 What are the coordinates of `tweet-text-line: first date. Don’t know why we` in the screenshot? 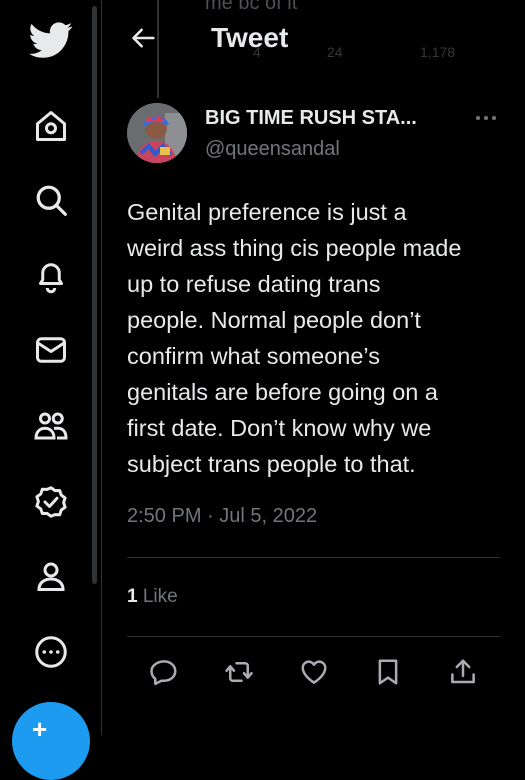 It's located at (279, 428).